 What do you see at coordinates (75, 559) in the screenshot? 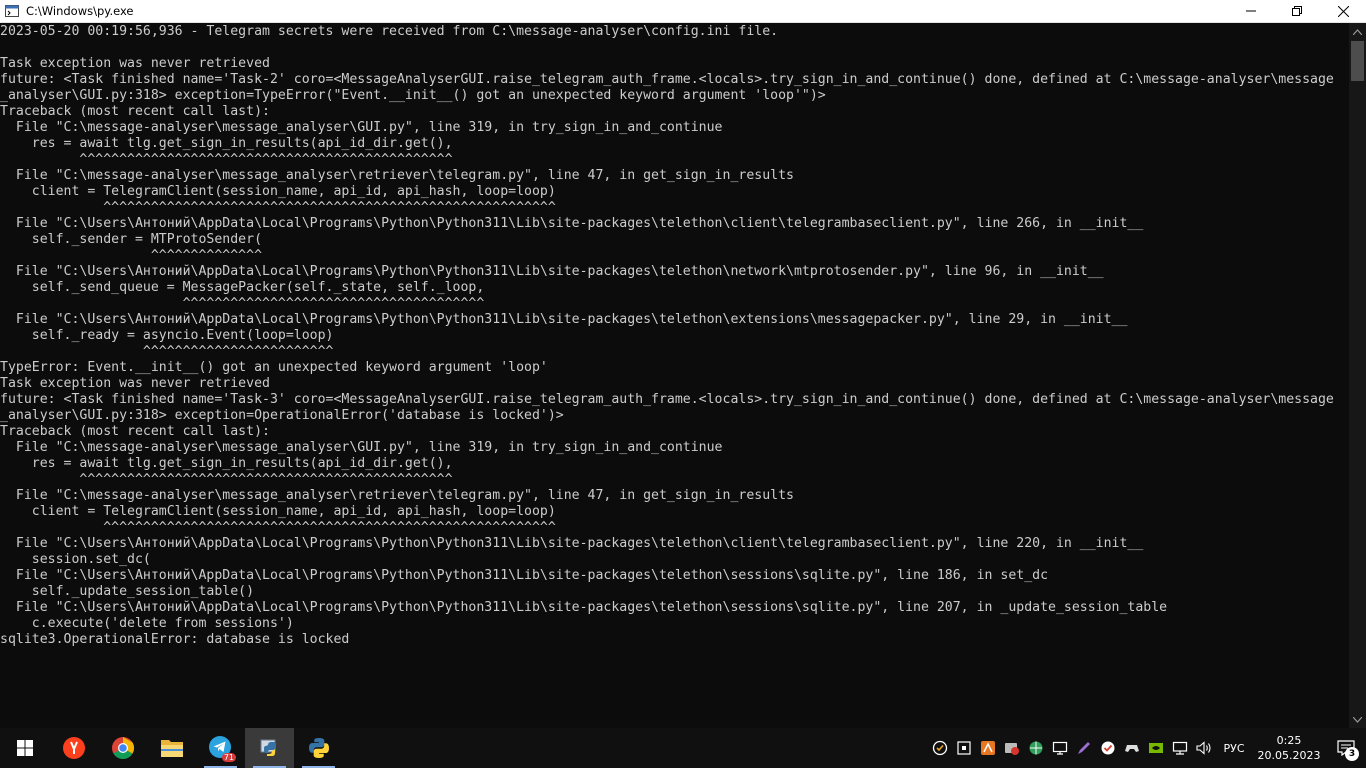
I see `console-line: session.set_dc(` at bounding box center [75, 559].